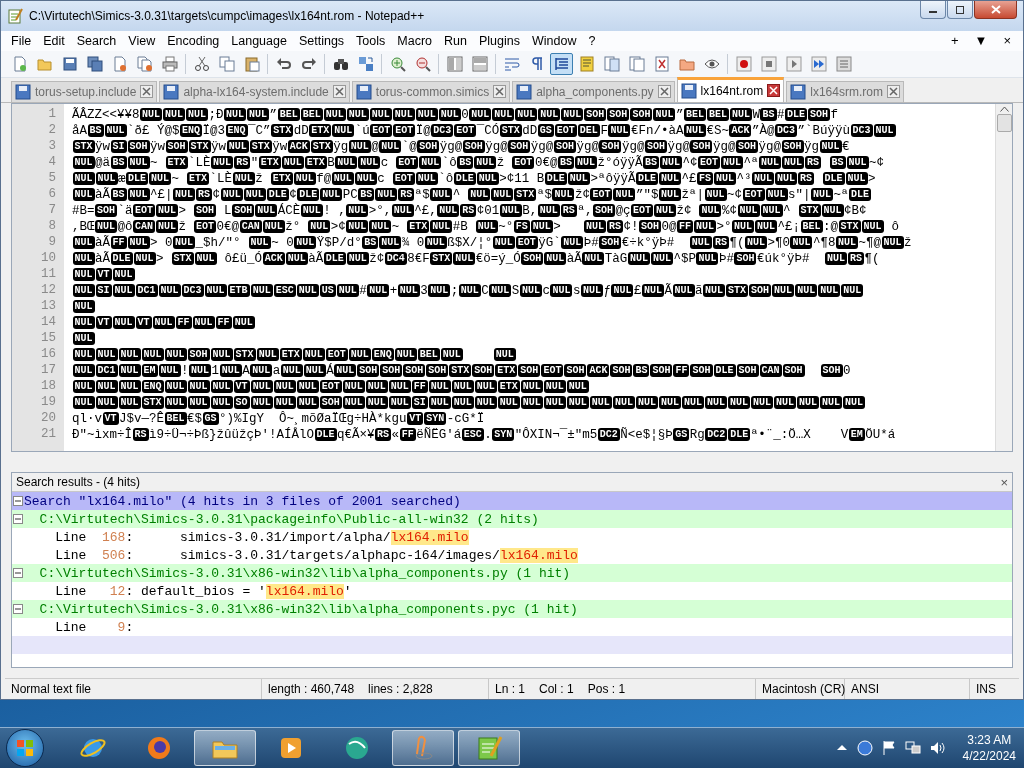  What do you see at coordinates (142, 40) in the screenshot?
I see `menu-item: View` at bounding box center [142, 40].